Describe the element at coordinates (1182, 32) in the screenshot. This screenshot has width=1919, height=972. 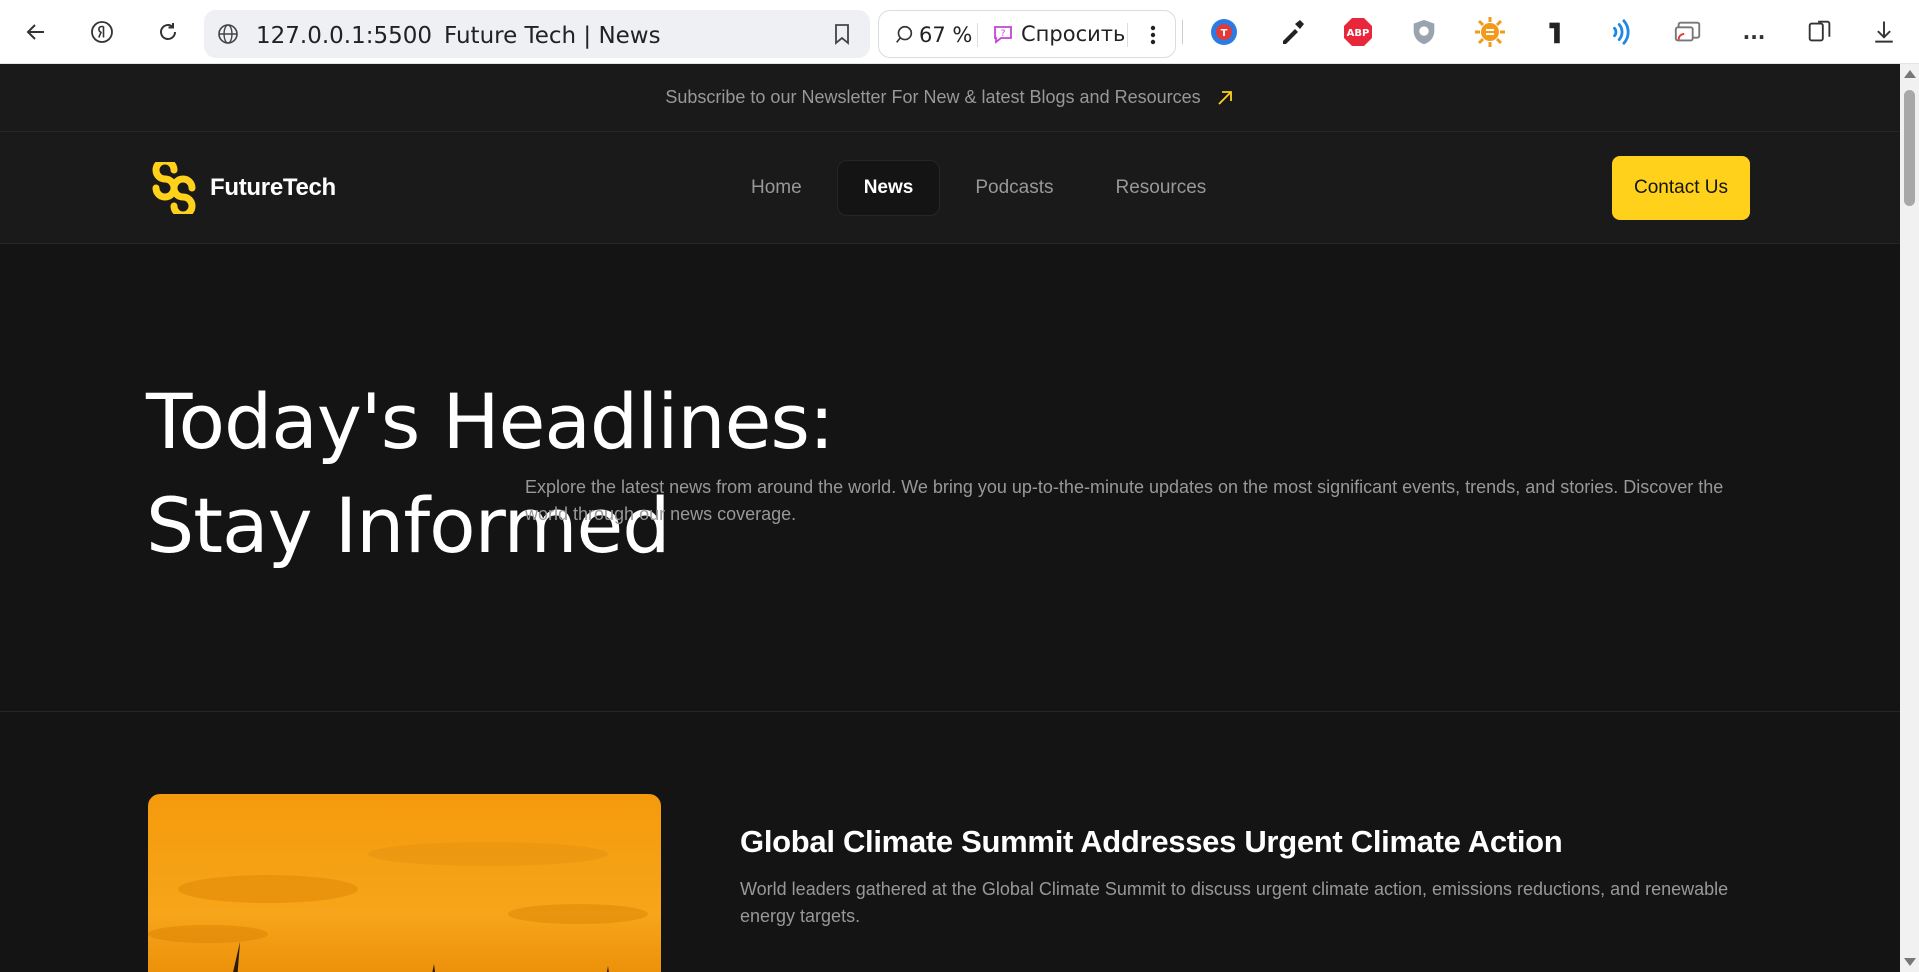
I see `toolbar-divider` at that location.